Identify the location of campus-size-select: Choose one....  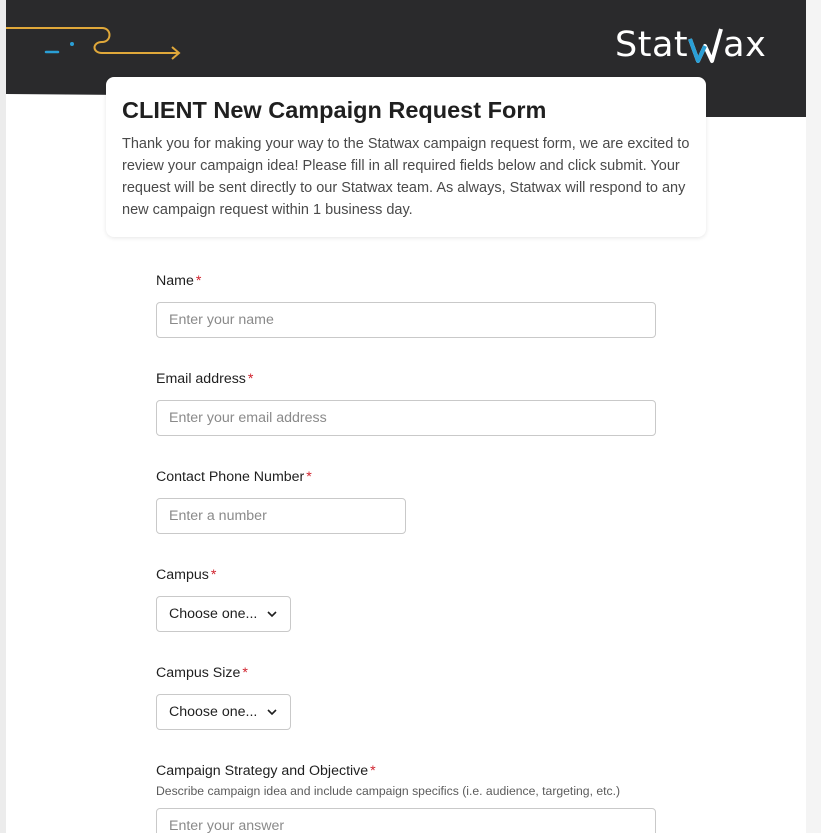
(223, 712).